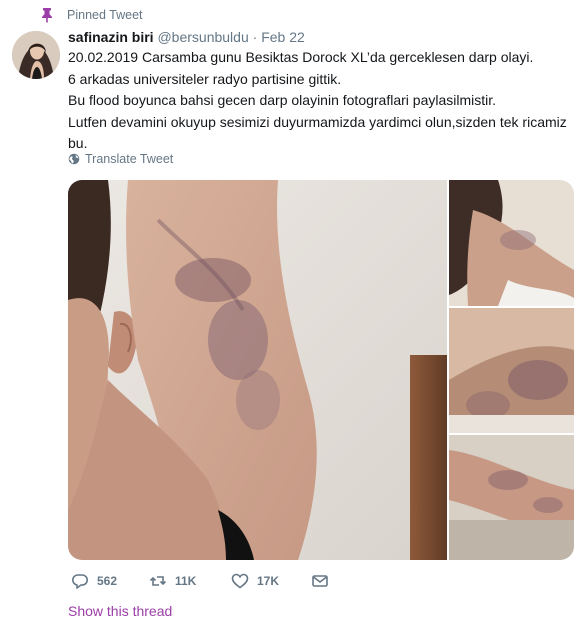 Image resolution: width=583 pixels, height=628 pixels. Describe the element at coordinates (36, 55) in the screenshot. I see `avatar` at that location.